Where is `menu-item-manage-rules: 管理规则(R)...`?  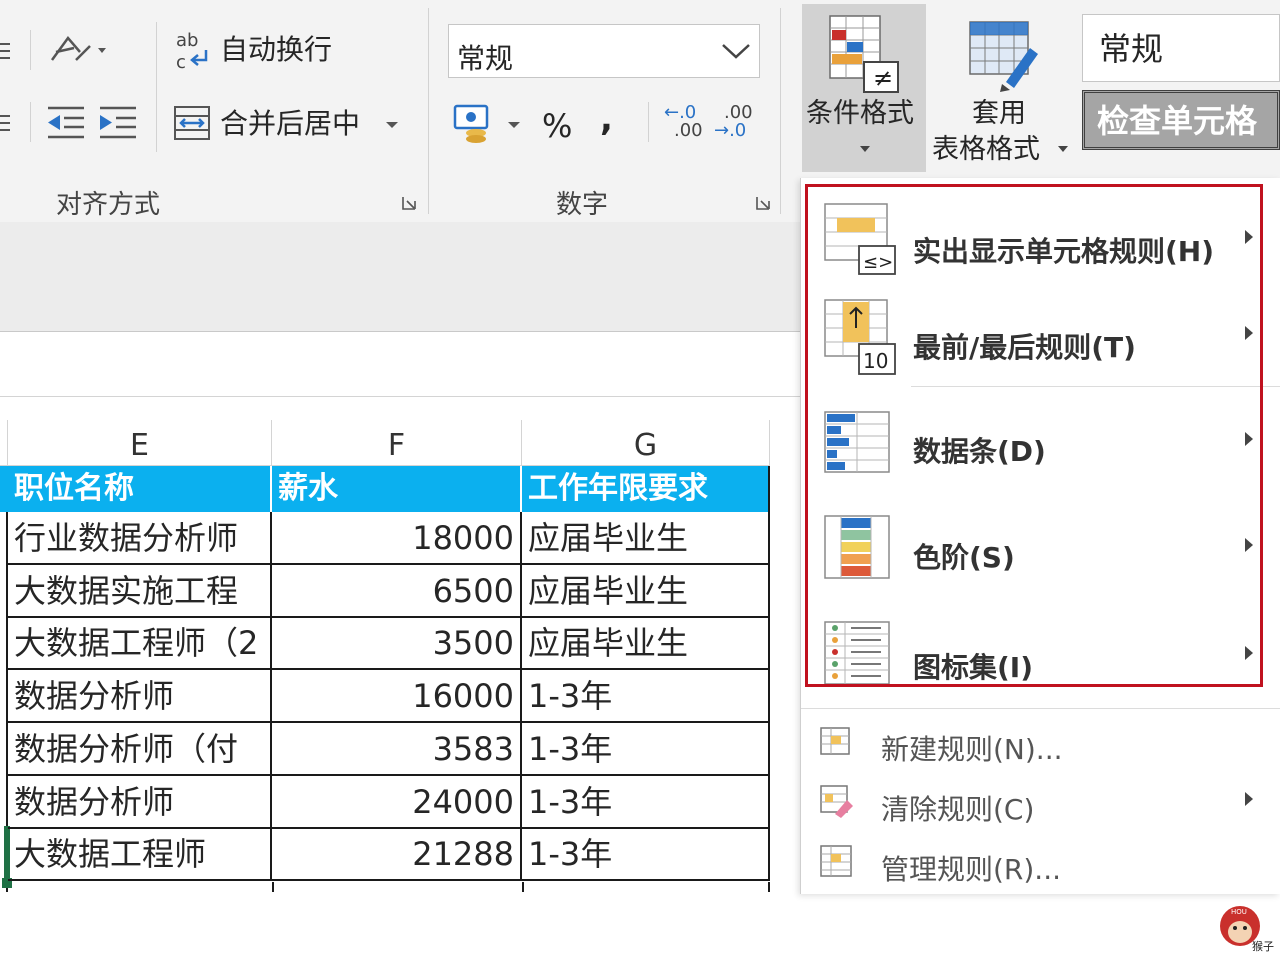 menu-item-manage-rules: 管理规则(R)... is located at coordinates (1040, 863).